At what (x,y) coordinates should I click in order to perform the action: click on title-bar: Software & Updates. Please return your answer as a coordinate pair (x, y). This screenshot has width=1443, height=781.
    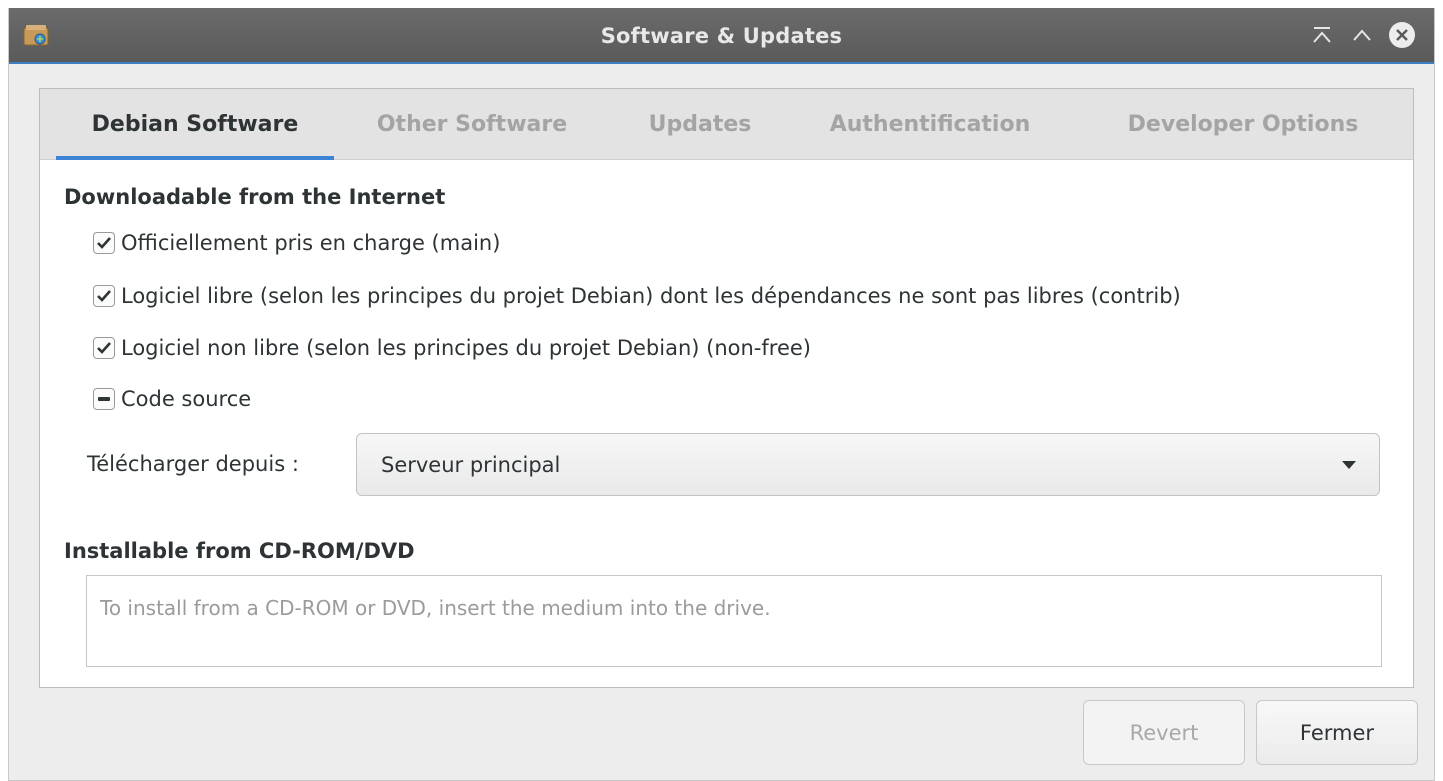
    Looking at the image, I should click on (721, 36).